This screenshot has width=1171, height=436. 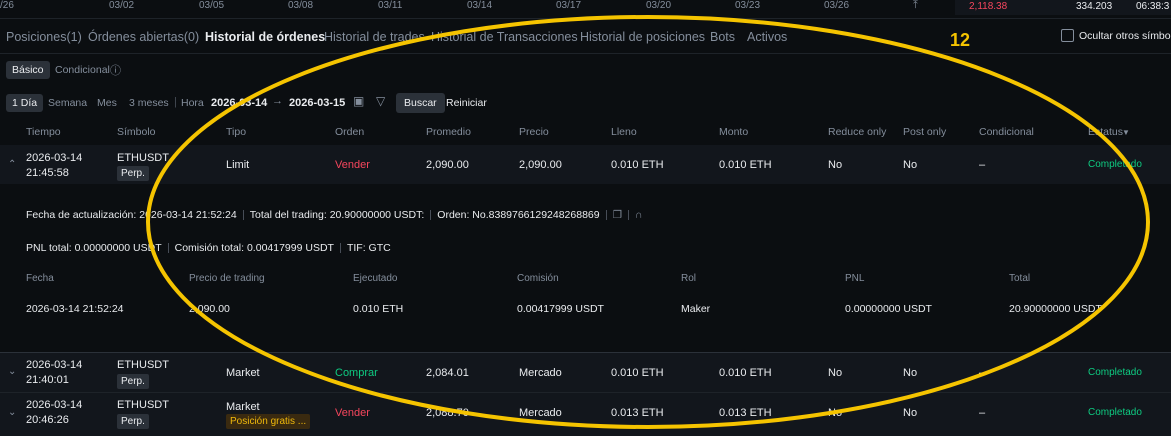 I want to click on copy-icon: ❐, so click(x=617, y=215).